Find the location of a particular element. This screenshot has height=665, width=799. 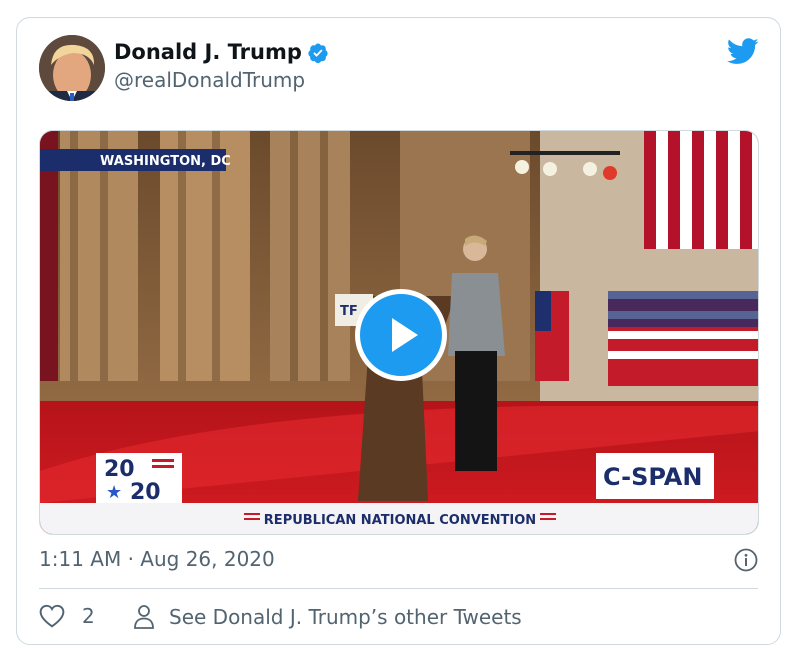

like-button: 2 is located at coordinates (67, 616).